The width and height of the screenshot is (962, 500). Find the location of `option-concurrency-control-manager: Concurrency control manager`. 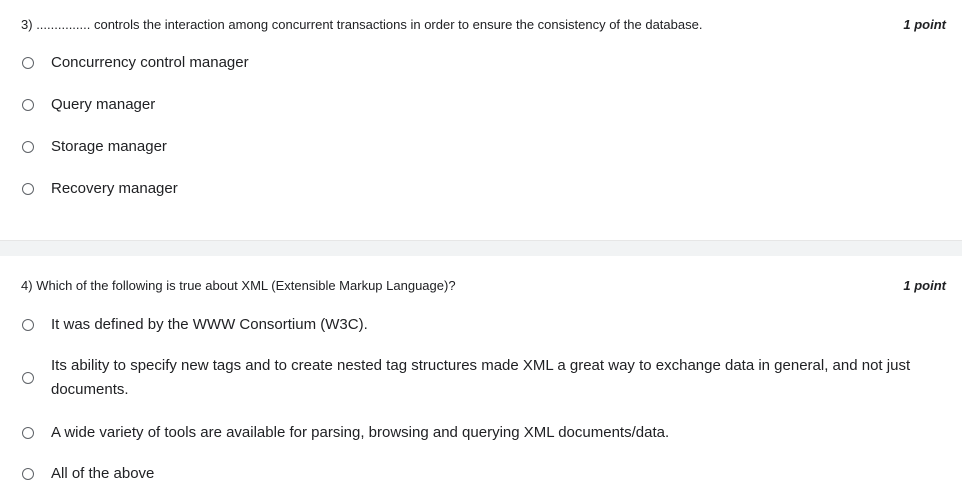

option-concurrency-control-manager: Concurrency control manager is located at coordinates (135, 63).